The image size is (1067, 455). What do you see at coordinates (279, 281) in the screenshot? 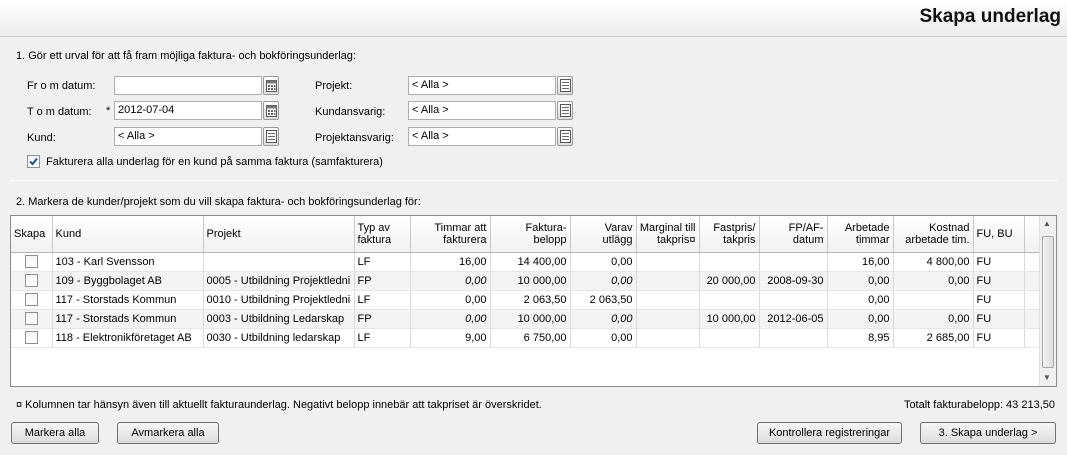
I see `cell-projekt: 0005 - Utbildning Projektledni` at bounding box center [279, 281].